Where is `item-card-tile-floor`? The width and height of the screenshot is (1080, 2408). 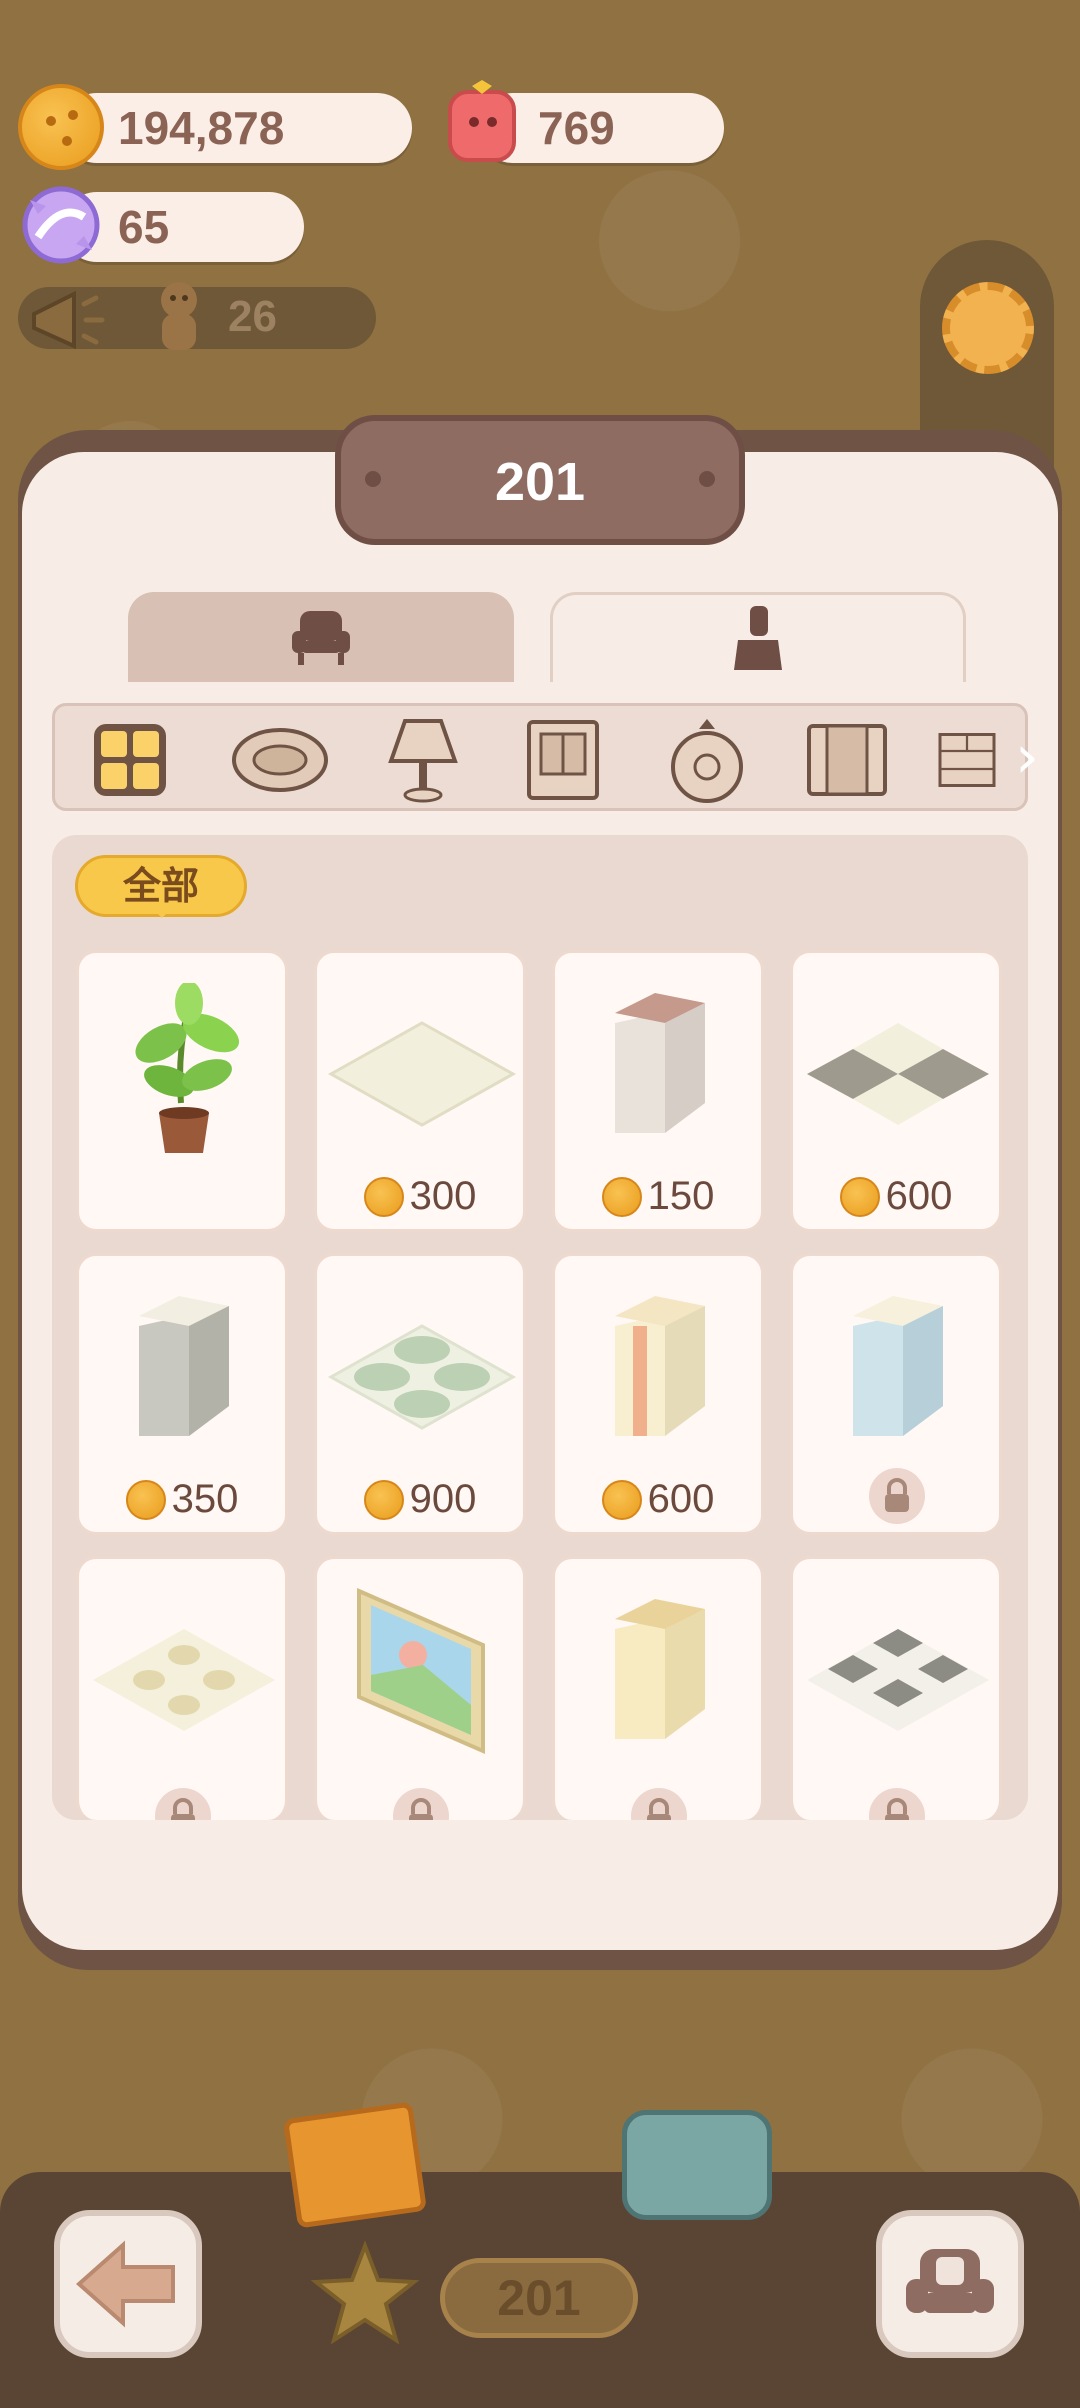 item-card-tile-floor is located at coordinates (896, 1688).